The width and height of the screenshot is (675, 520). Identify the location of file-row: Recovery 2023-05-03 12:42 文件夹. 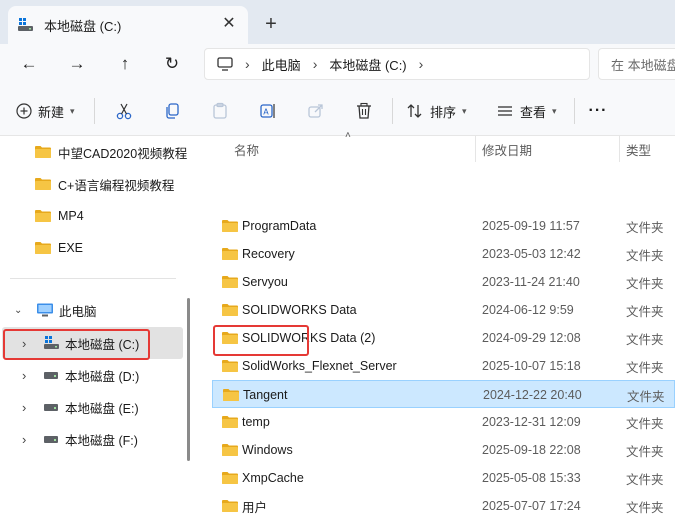
(443, 254).